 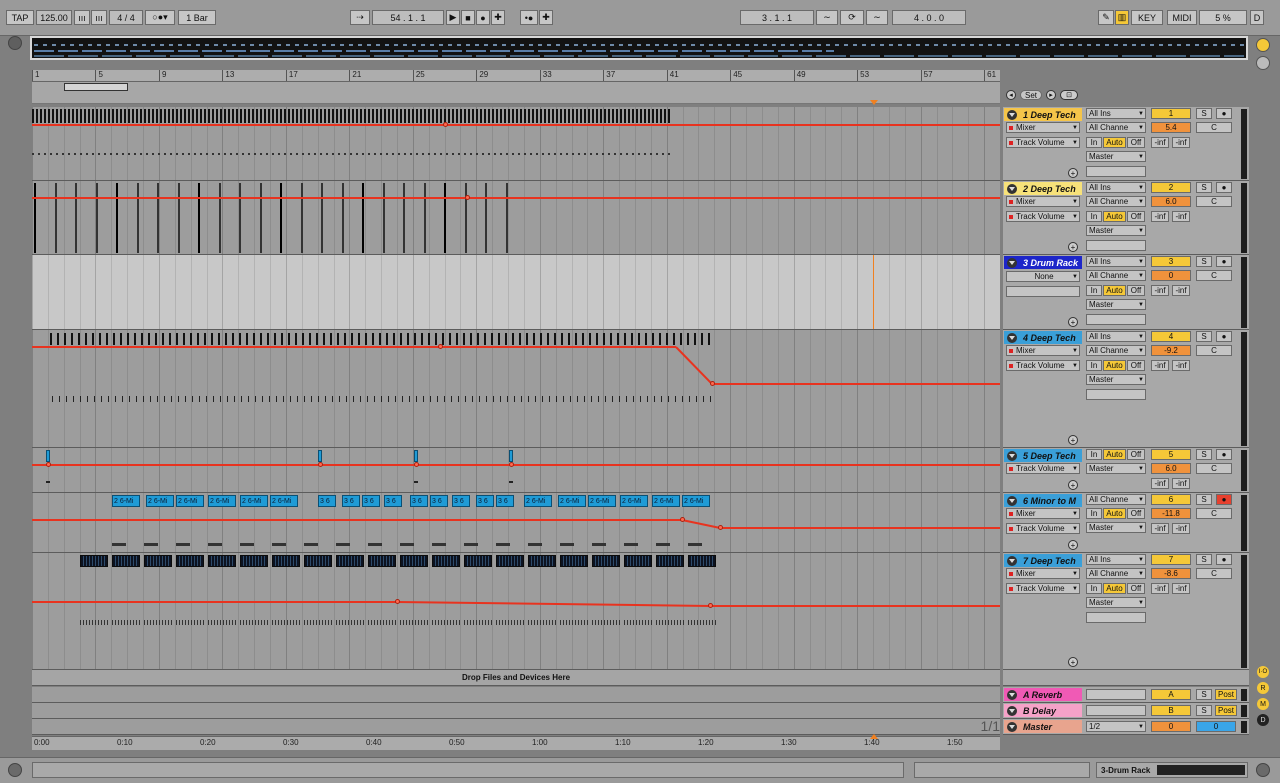 I want to click on volume-field: 6.0, so click(x=1171, y=201).